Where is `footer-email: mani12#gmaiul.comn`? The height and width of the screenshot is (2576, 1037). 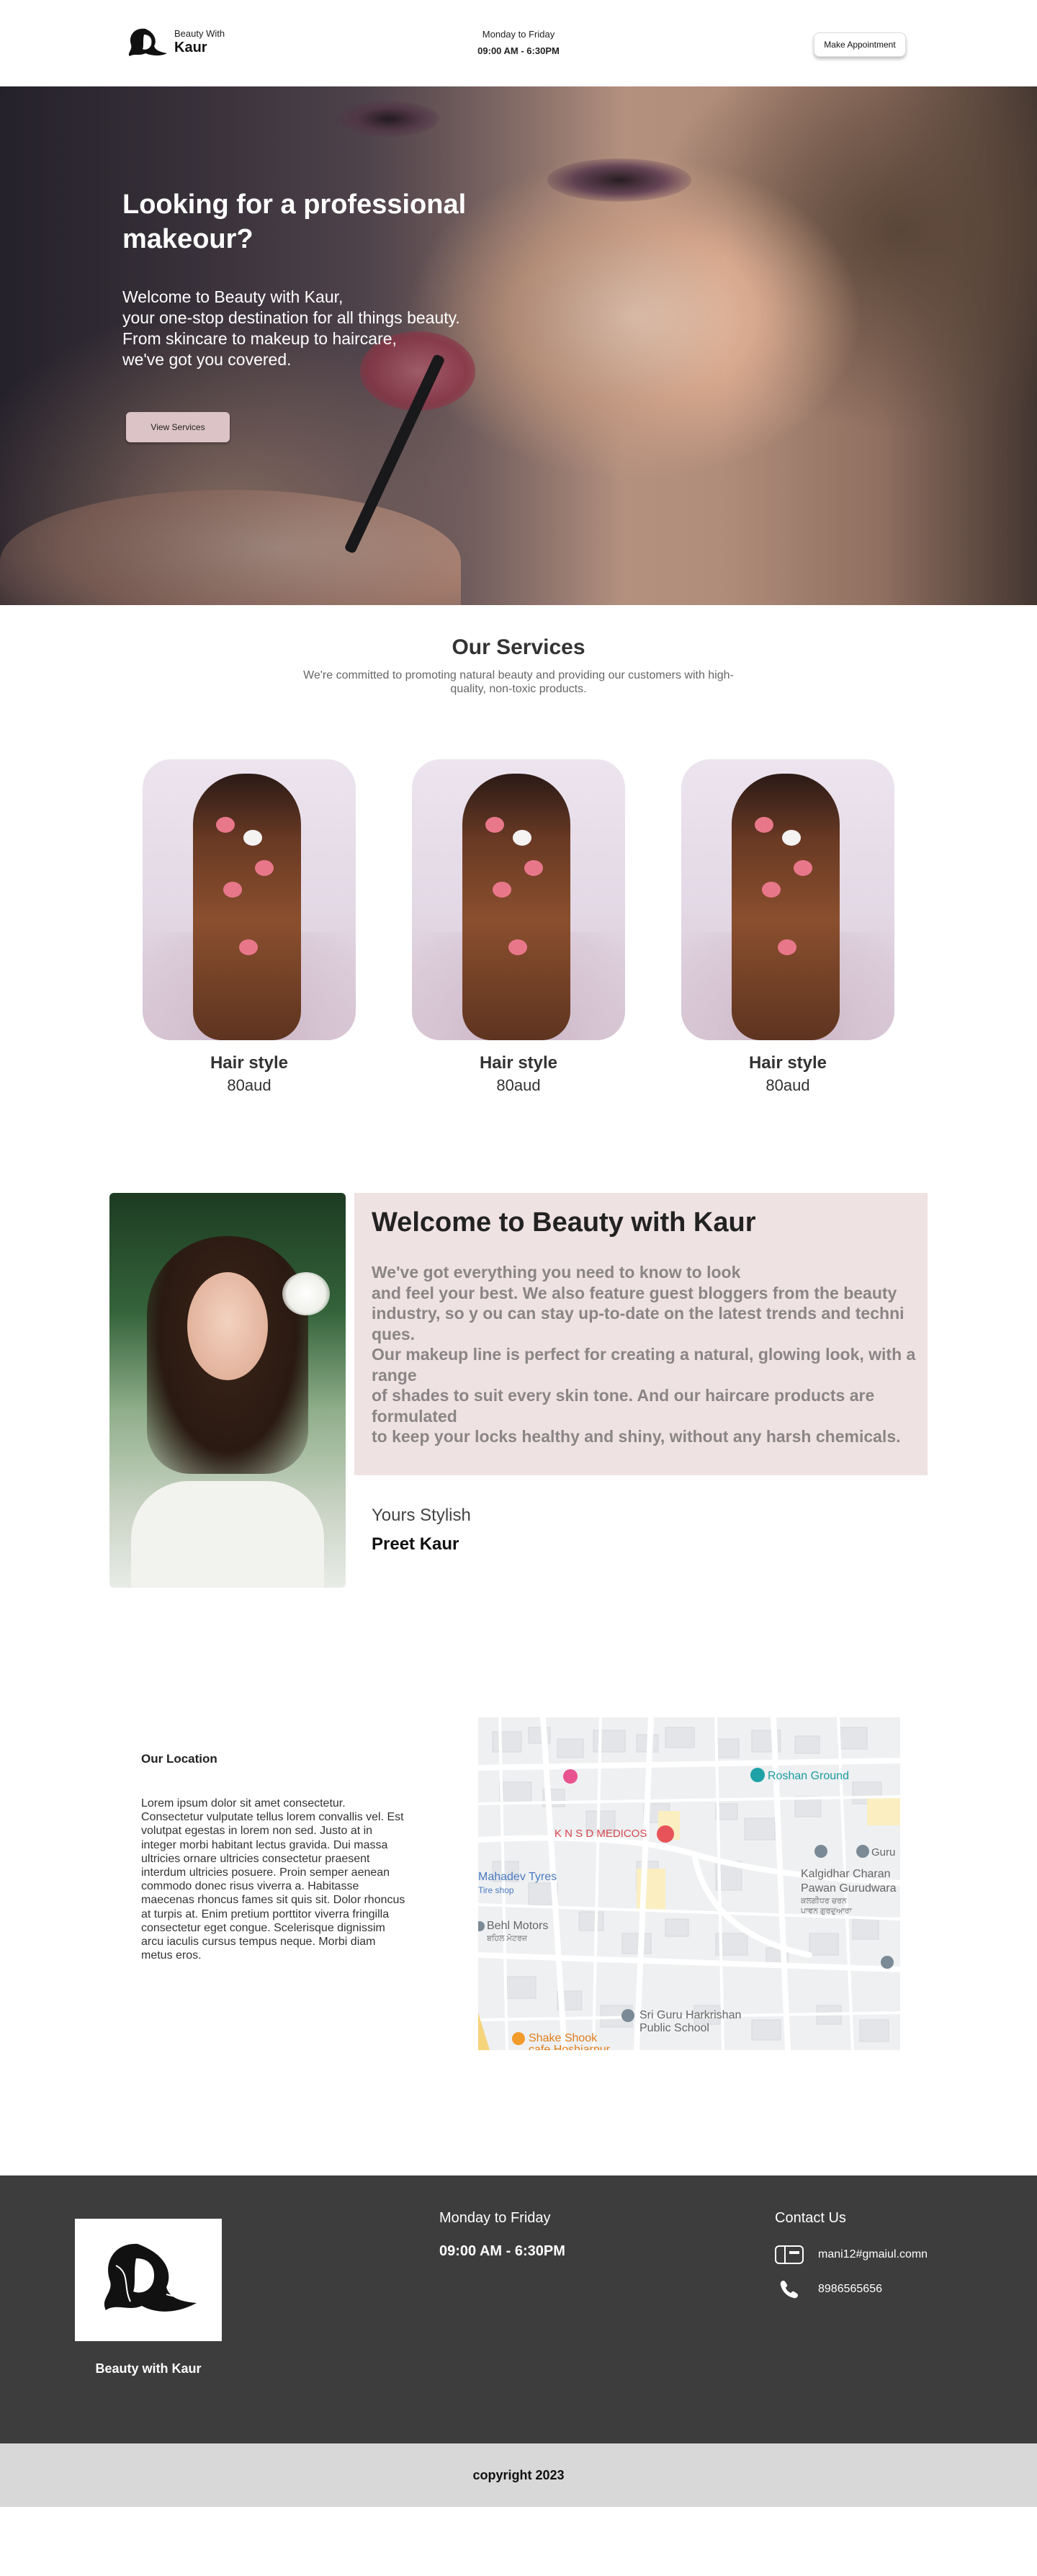
footer-email: mani12#gmaiul.comn is located at coordinates (873, 2254).